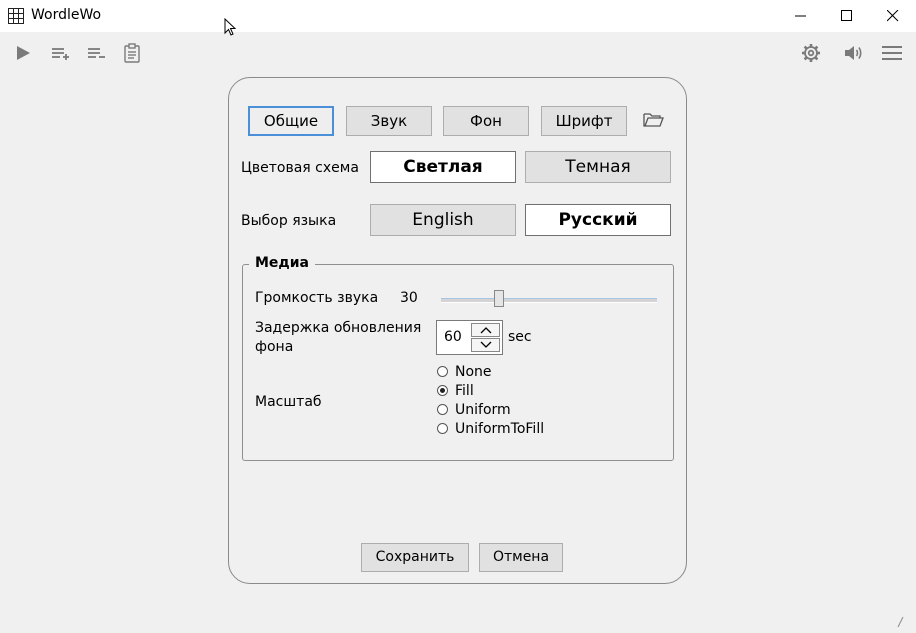  What do you see at coordinates (317, 298) in the screenshot?
I see `volume-label: Громкость звука` at bounding box center [317, 298].